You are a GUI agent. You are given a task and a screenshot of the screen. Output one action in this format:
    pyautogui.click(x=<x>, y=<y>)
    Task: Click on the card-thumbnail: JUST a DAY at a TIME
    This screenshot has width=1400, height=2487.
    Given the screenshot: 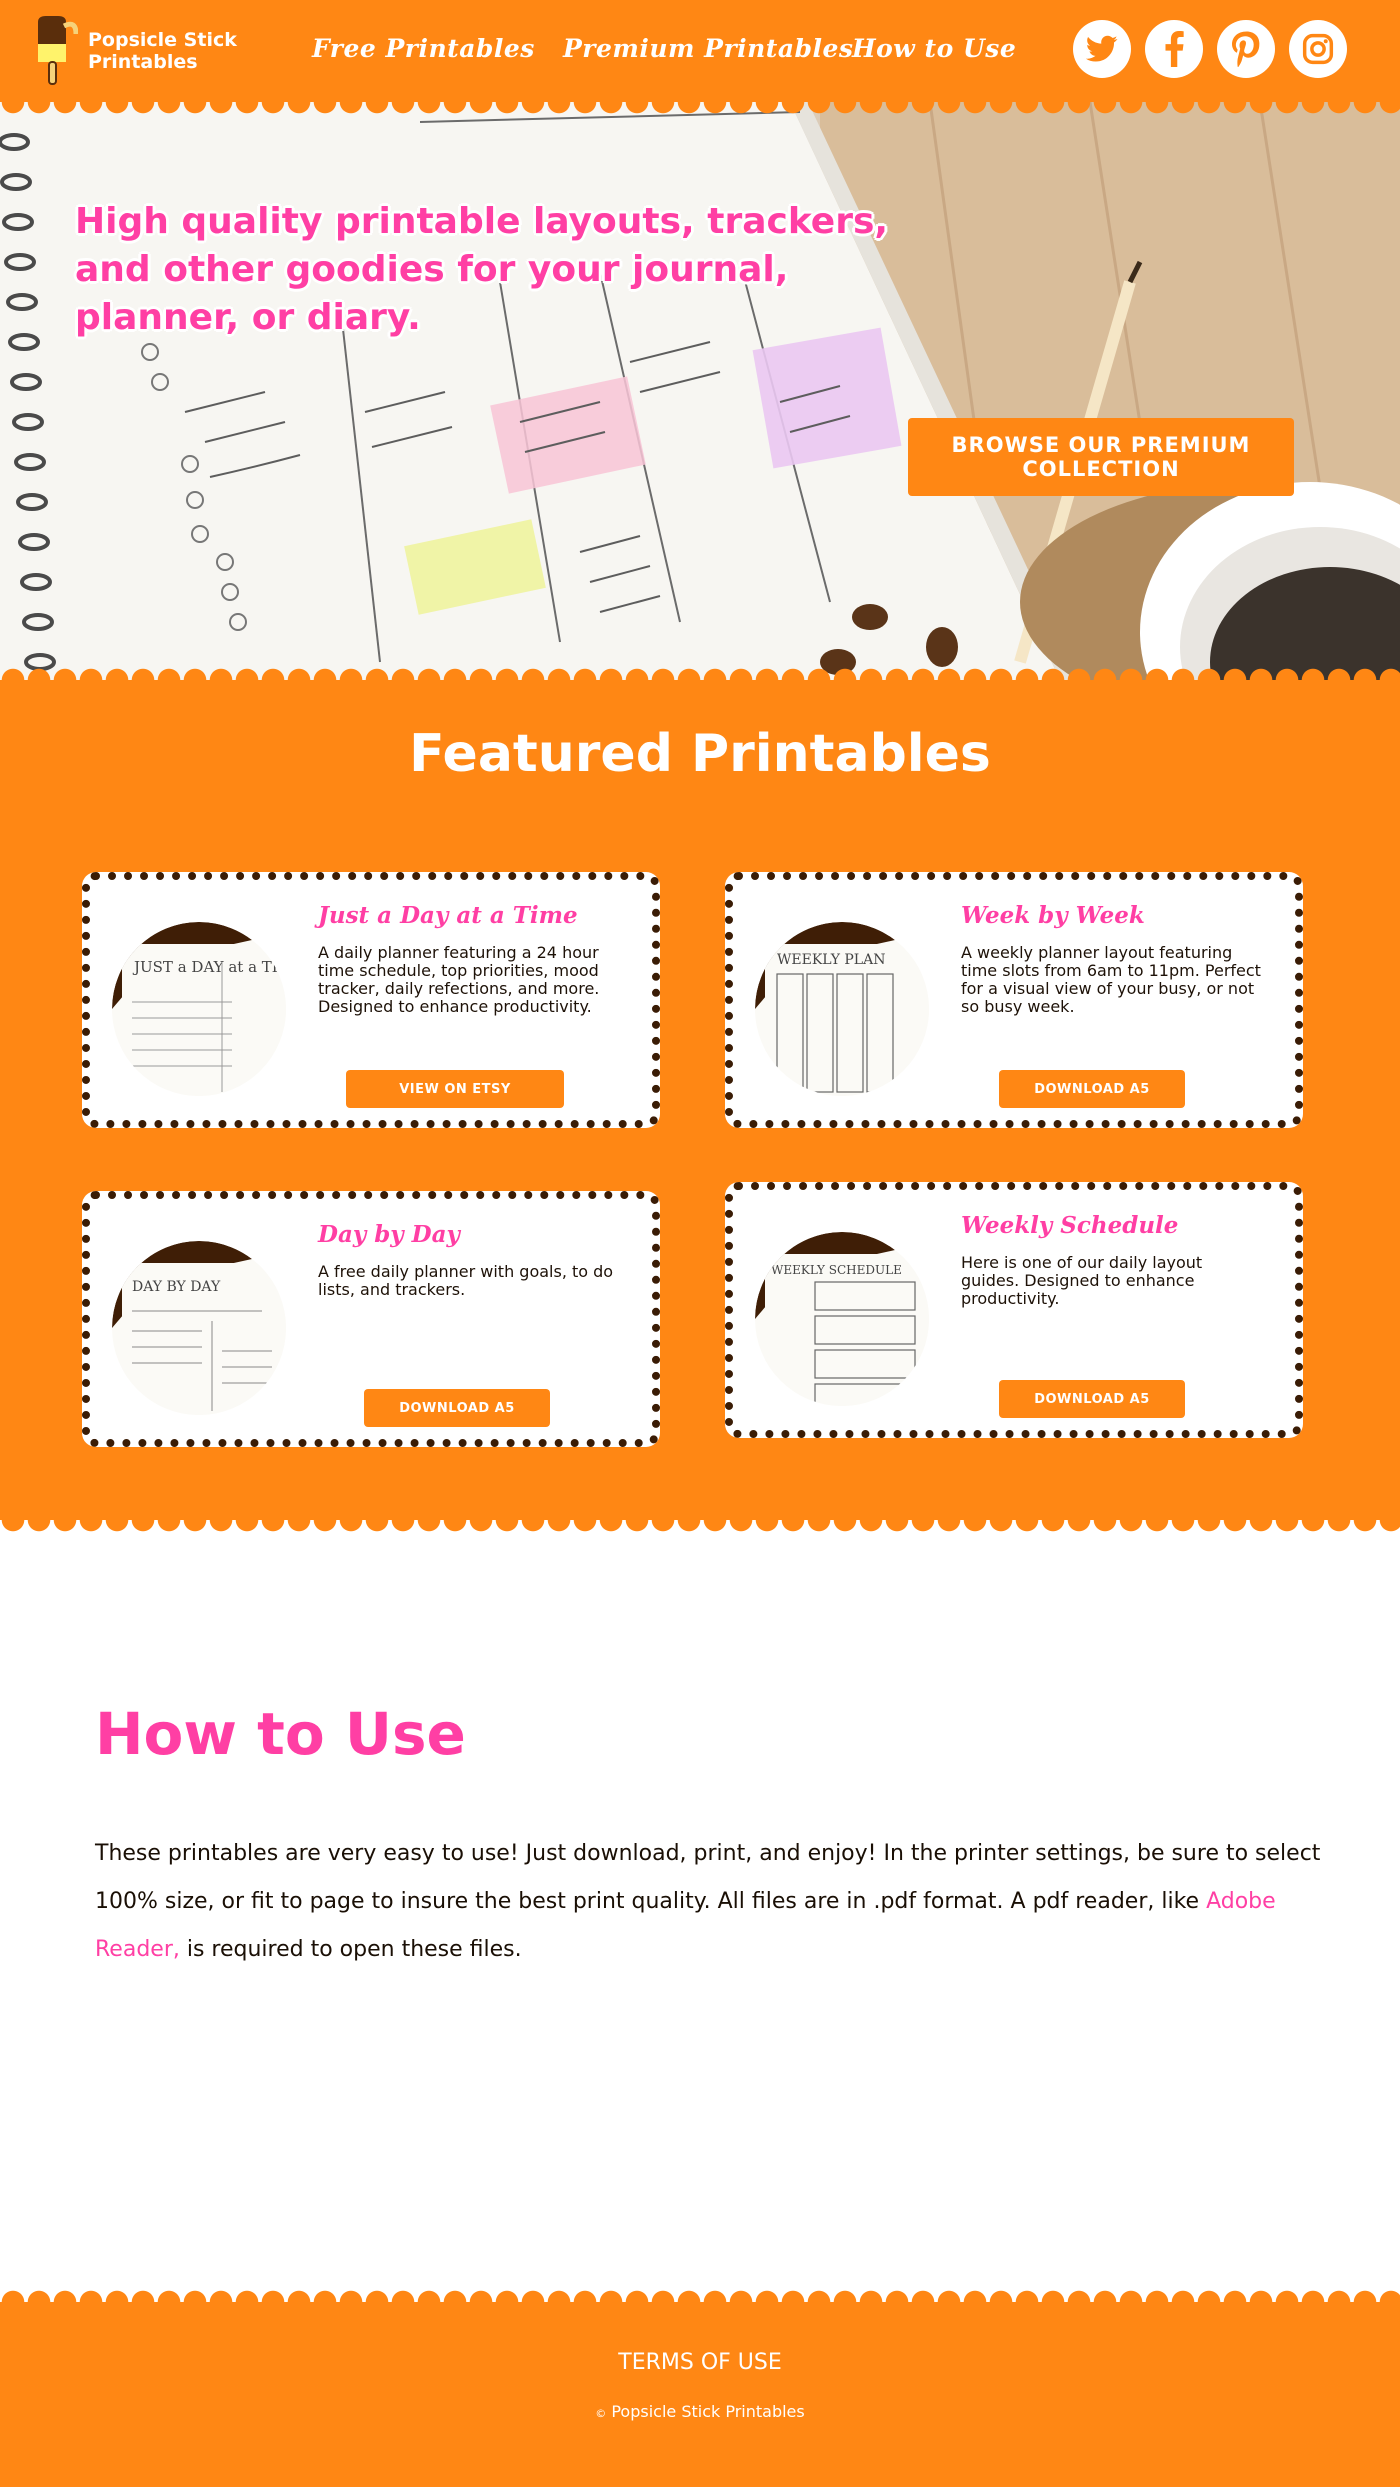 What is the action you would take?
    pyautogui.click(x=199, y=1009)
    